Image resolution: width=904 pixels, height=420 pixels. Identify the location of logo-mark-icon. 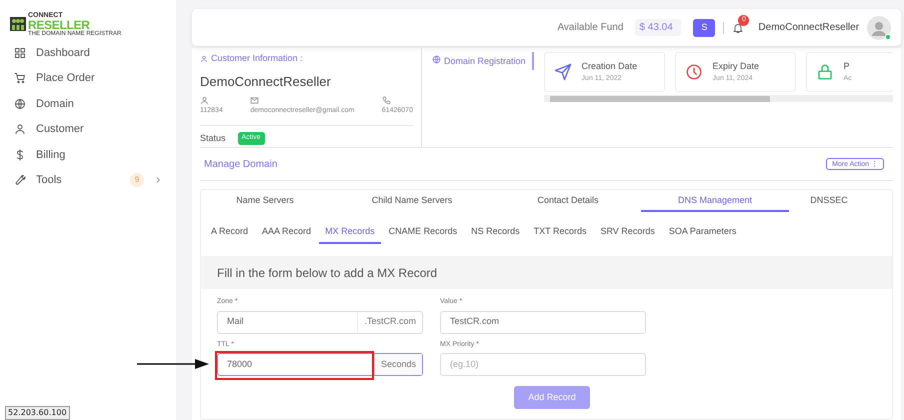
(18, 24).